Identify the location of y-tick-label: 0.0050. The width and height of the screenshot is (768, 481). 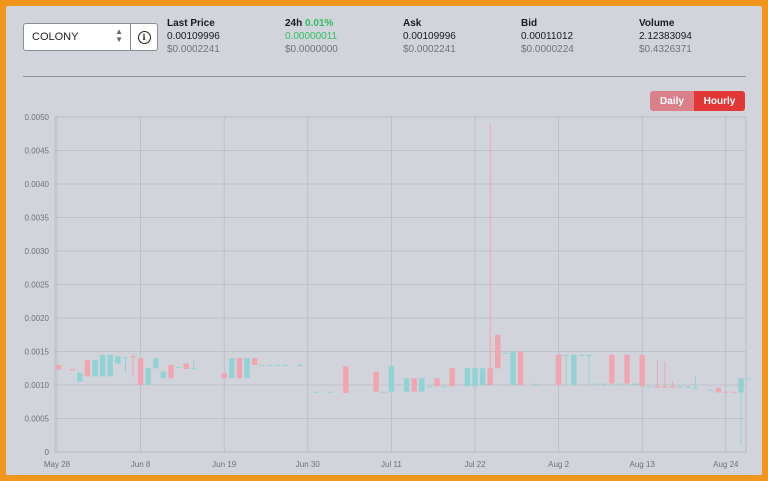
(37, 117).